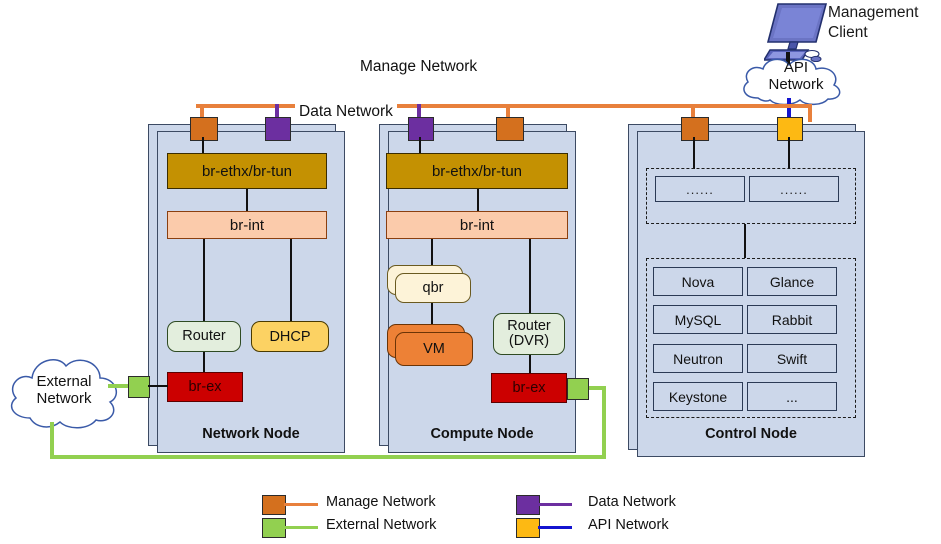 The height and width of the screenshot is (544, 941). Describe the element at coordinates (796, 84) in the screenshot. I see `api-cloud-line2: Network` at that location.